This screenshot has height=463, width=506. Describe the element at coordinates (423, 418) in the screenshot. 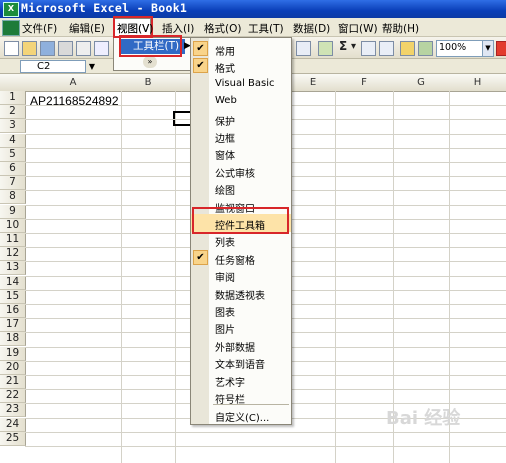

I see `watermark: Bai 经验` at that location.